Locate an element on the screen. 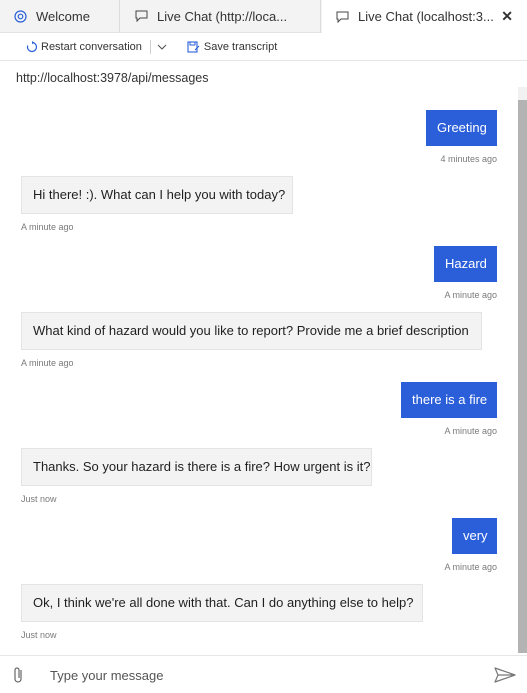  message-composer is located at coordinates (263, 674).